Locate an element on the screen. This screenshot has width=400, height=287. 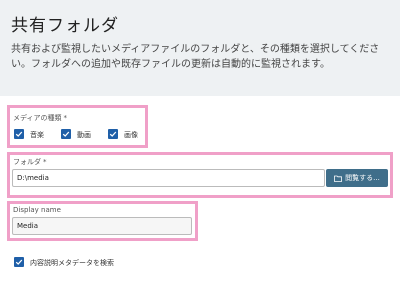
description-line-2: い。フォルダへの追加や既存ファイルの更新は自動的に監視されます。 is located at coordinates (170, 64).